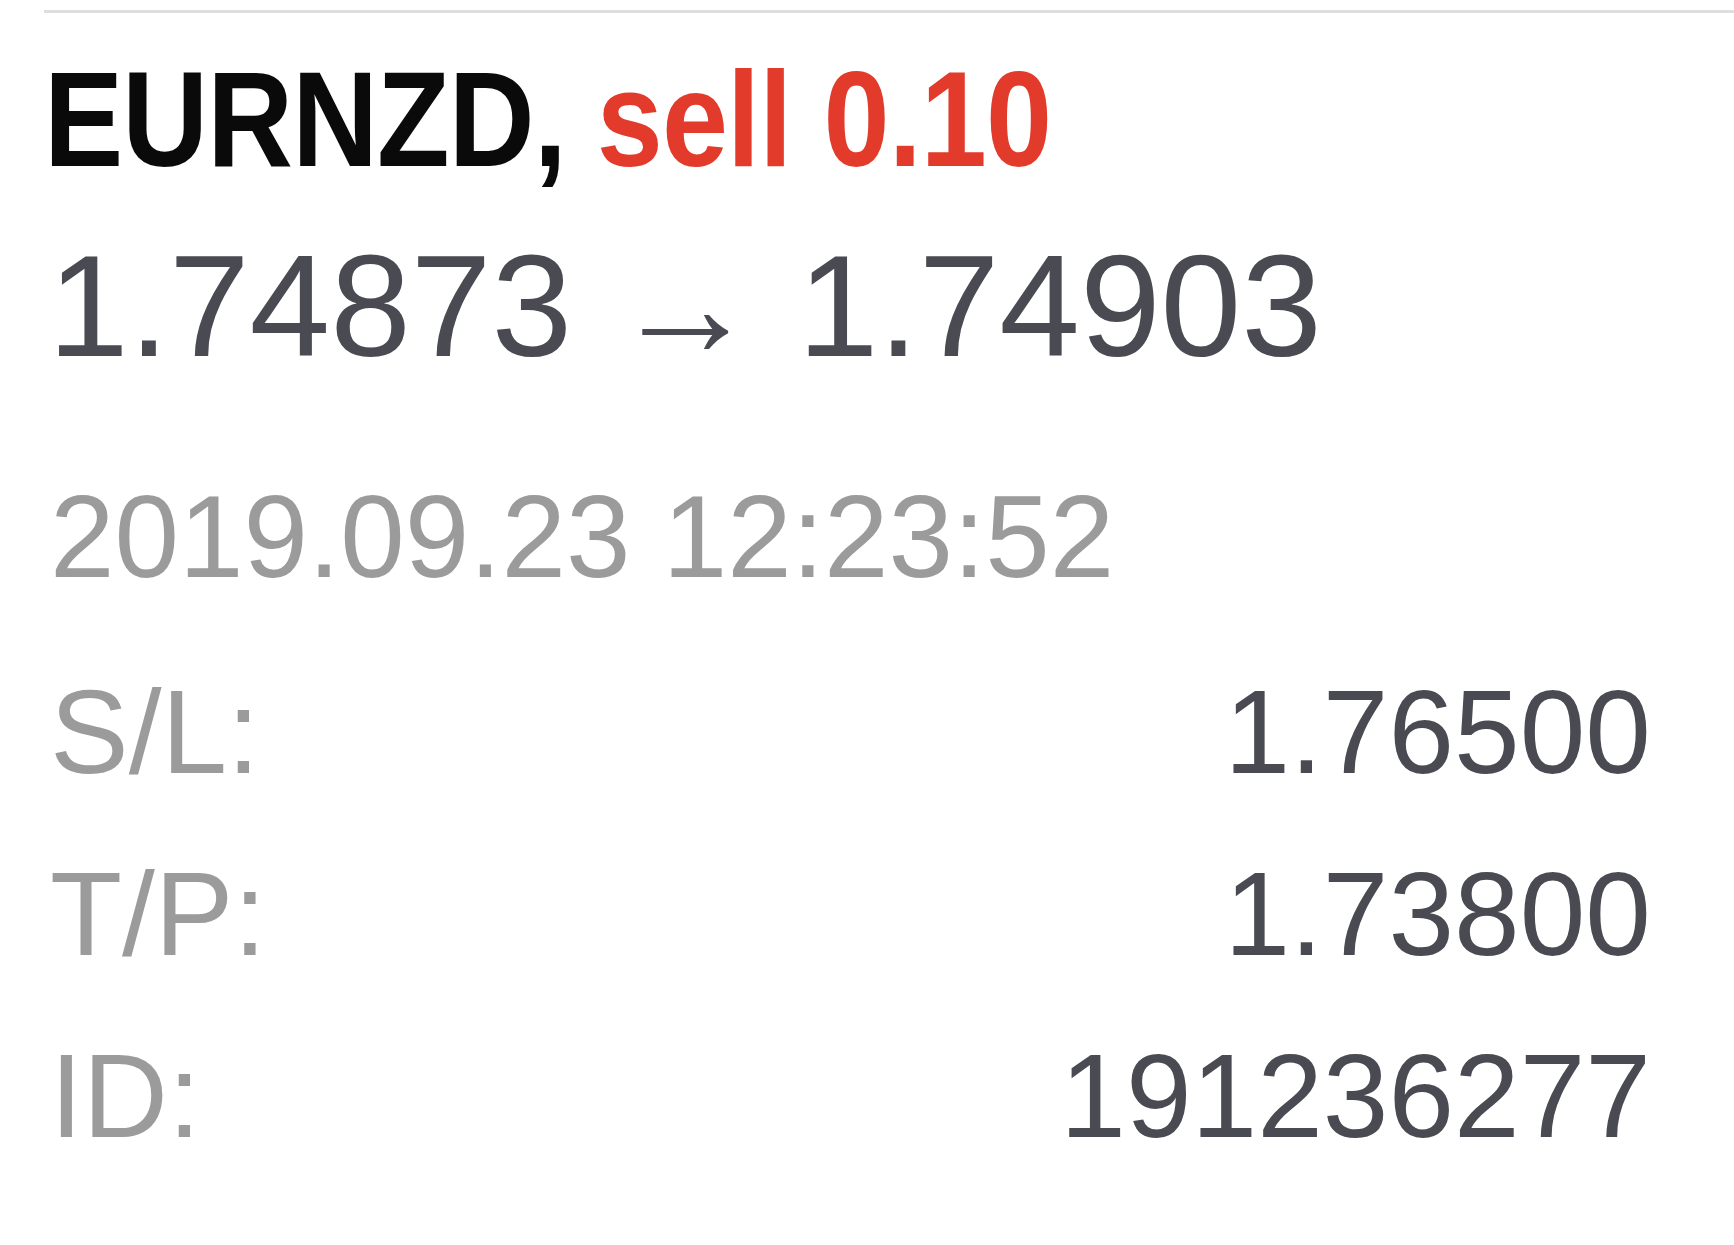 This screenshot has height=1245, width=1734. I want to click on detail-value: 1.73800, so click(1437, 915).